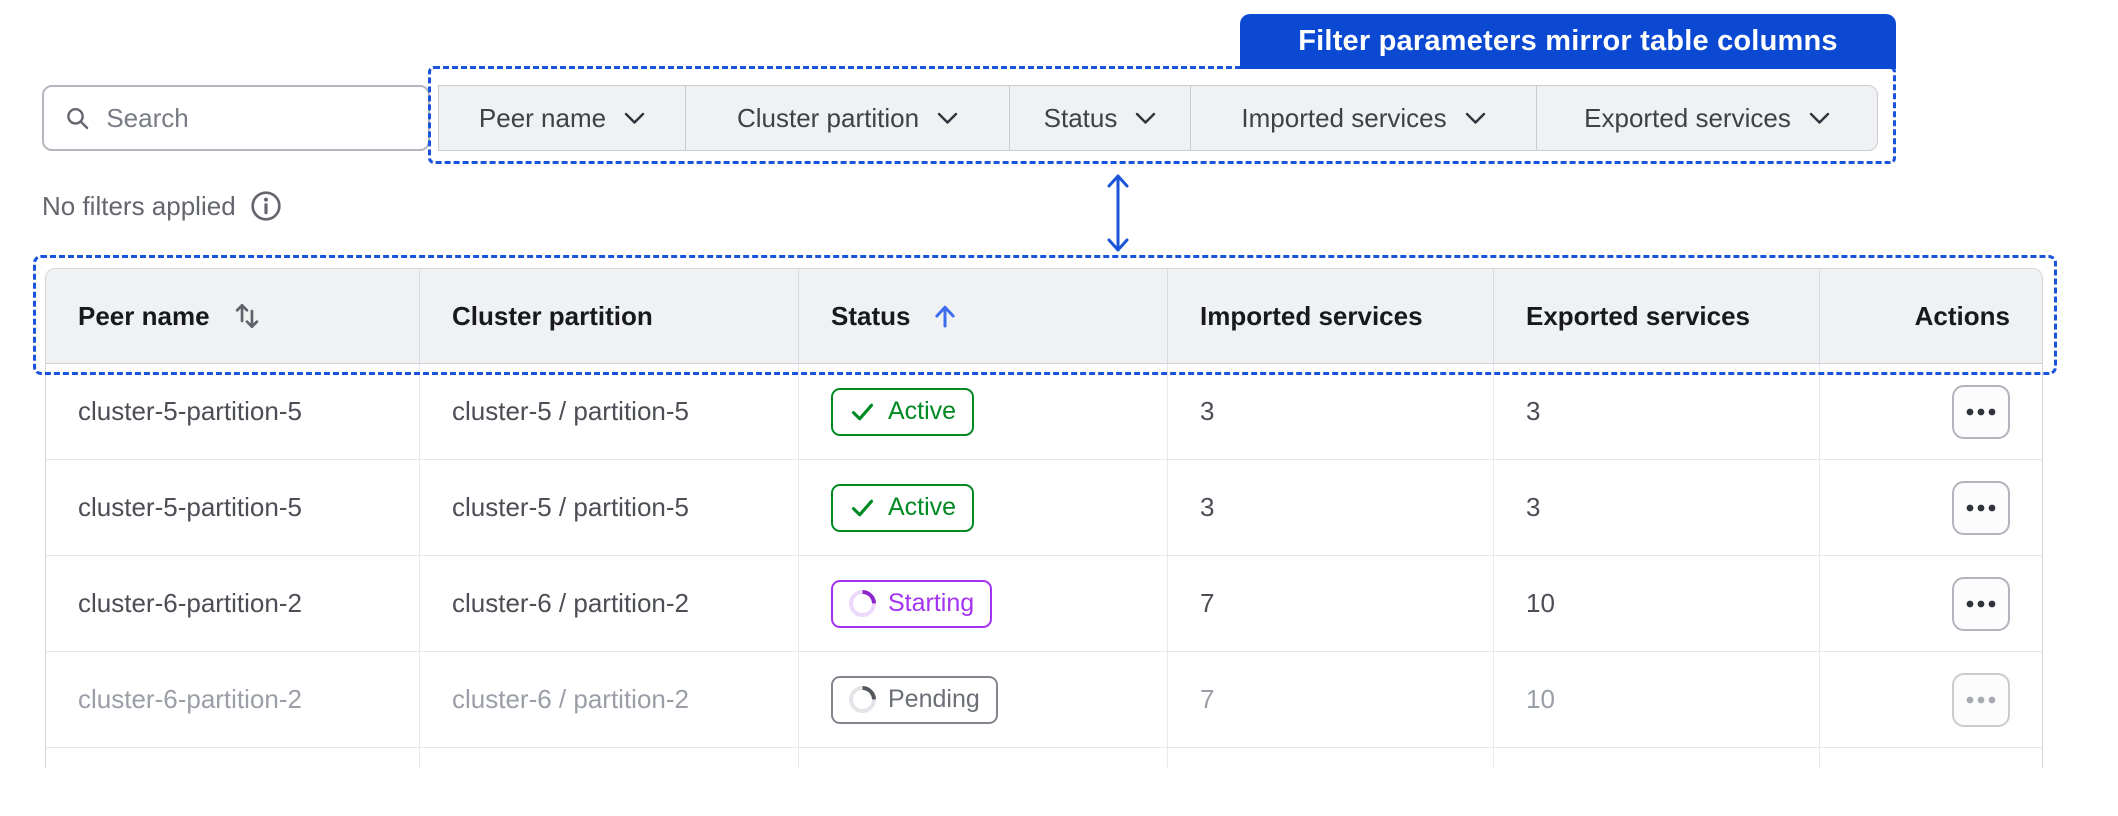 The image size is (2118, 816). I want to click on column-header-label: Imported services, so click(1311, 315).